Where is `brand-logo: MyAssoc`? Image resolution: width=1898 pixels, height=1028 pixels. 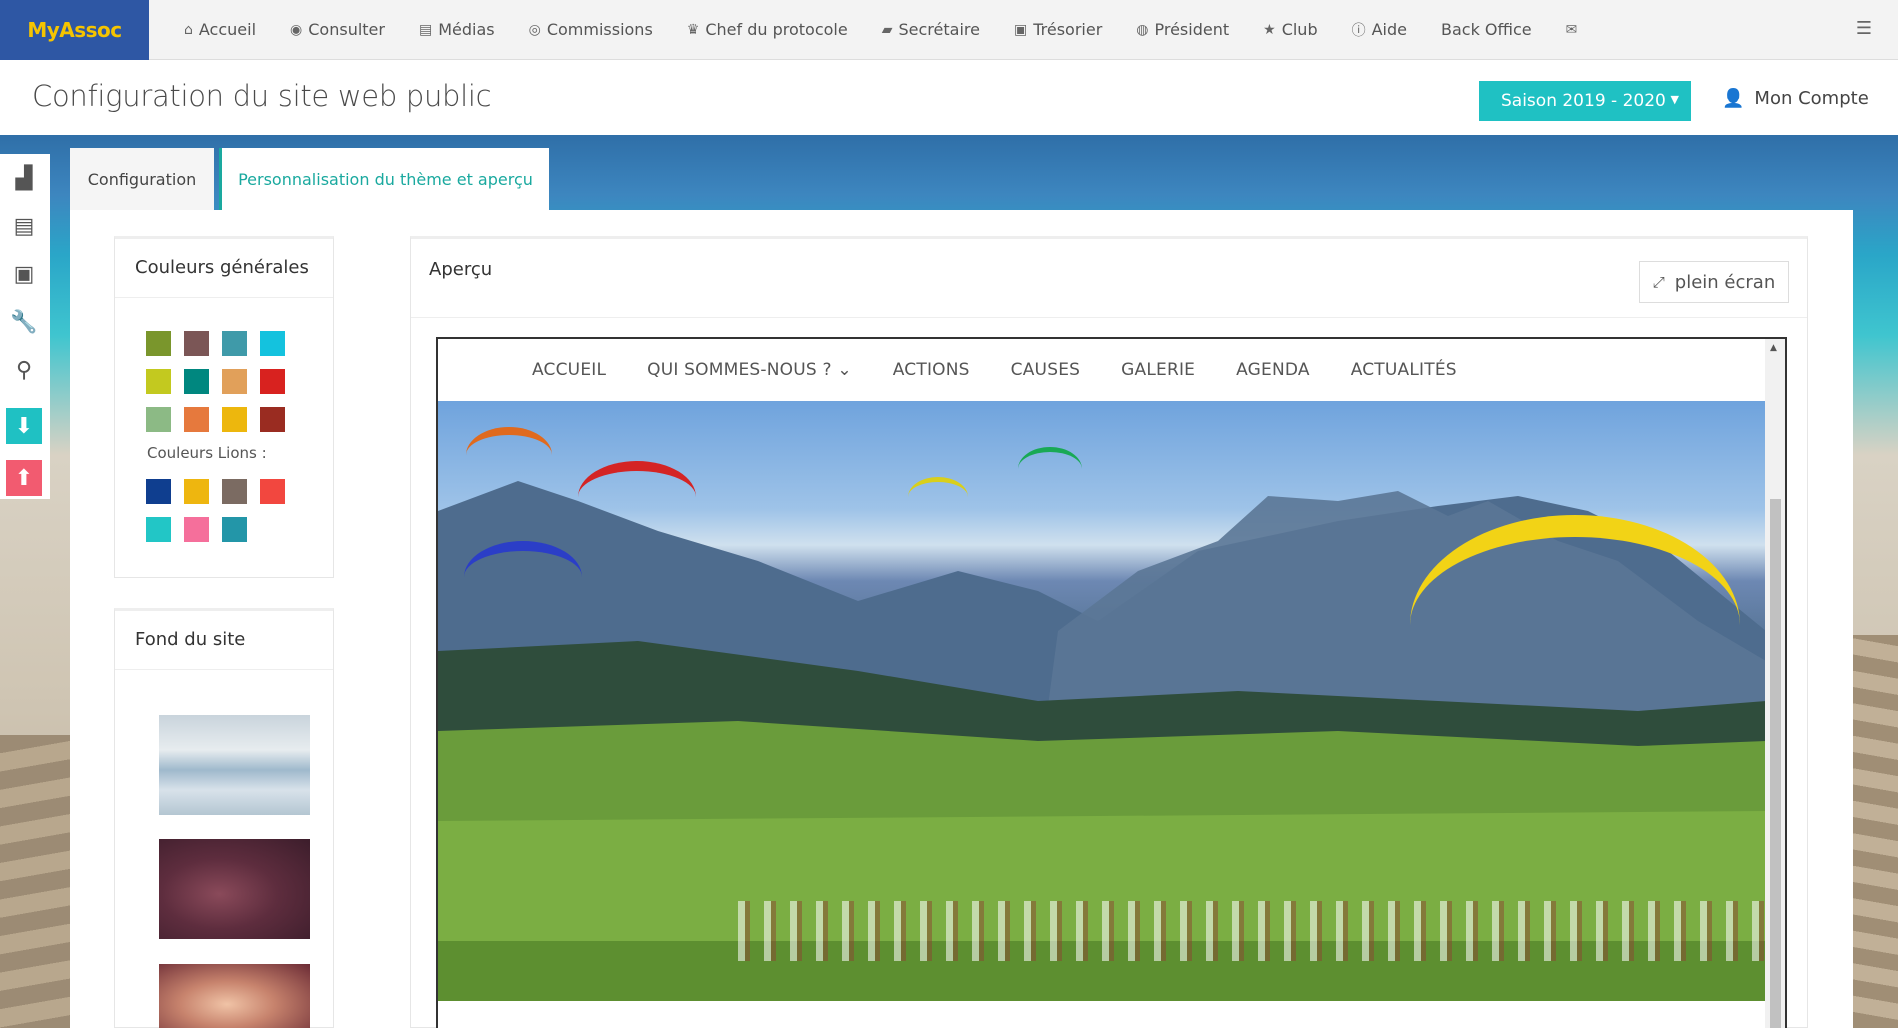
brand-logo: MyAssoc is located at coordinates (74, 30).